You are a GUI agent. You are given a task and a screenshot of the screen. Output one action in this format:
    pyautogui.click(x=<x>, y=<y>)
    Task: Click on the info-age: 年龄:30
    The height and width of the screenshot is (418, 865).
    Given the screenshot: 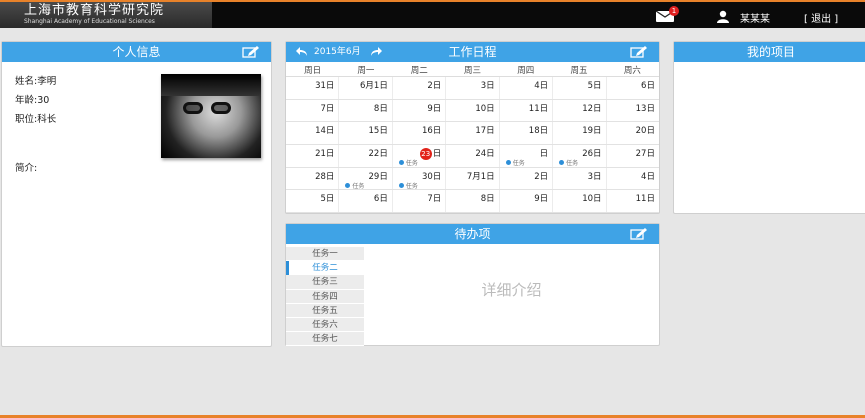 What is the action you would take?
    pyautogui.click(x=32, y=100)
    